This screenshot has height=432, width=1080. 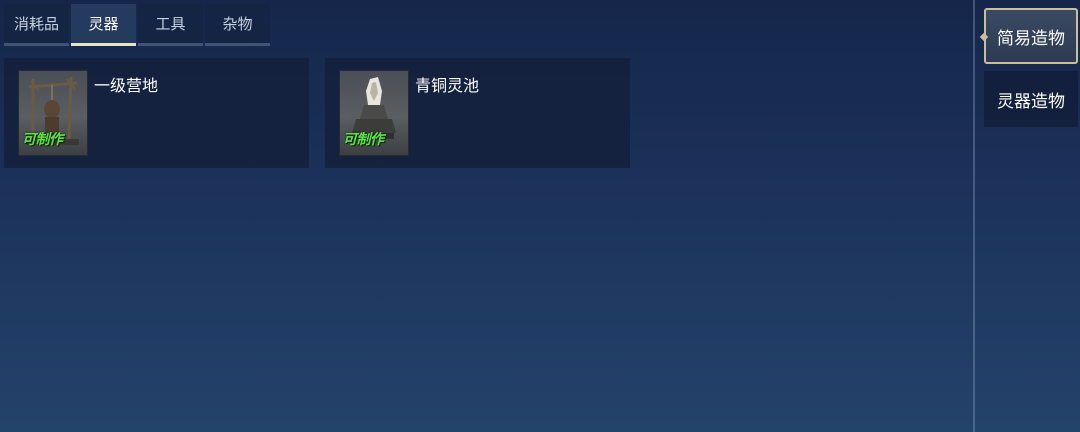 What do you see at coordinates (1031, 101) in the screenshot?
I see `side-category-label: 灵器造物` at bounding box center [1031, 101].